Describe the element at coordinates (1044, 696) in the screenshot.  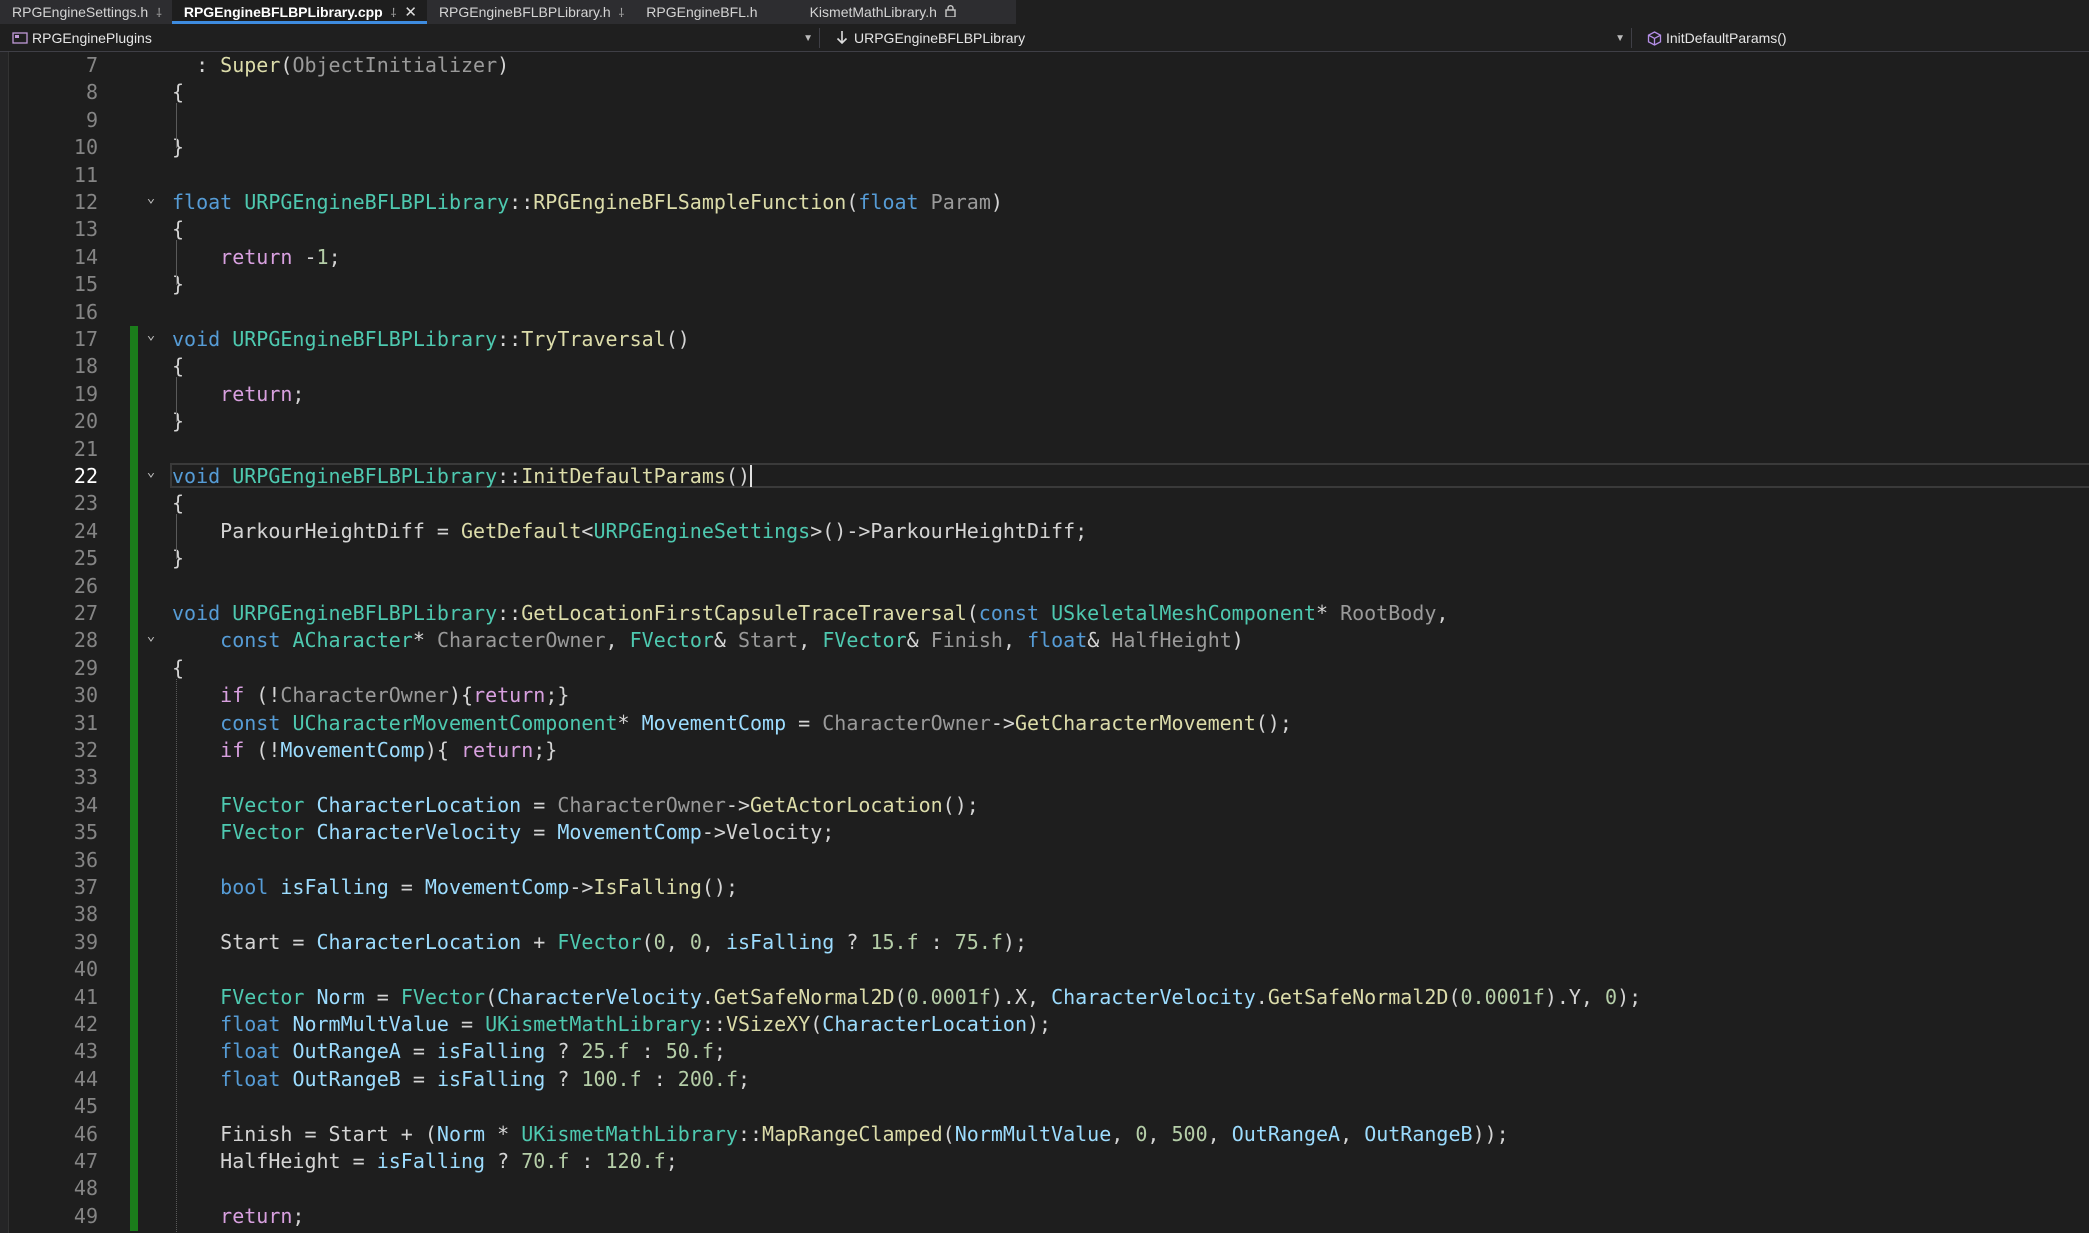
I see `code-line: 30 if (!CharacterOwner){return;}` at that location.